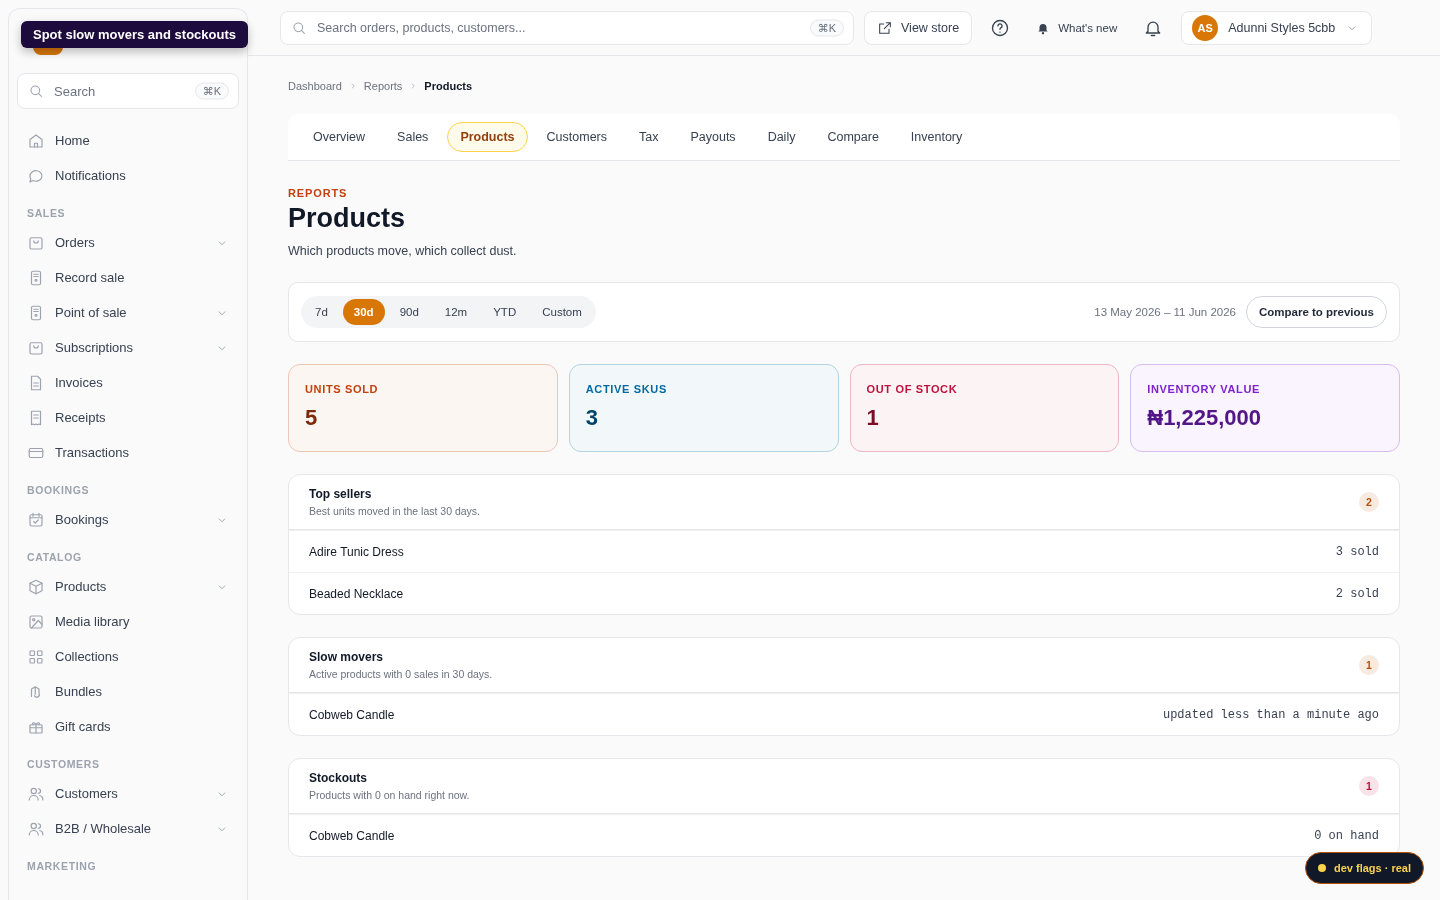 This screenshot has height=900, width=1440. What do you see at coordinates (912, 389) in the screenshot?
I see `stat-label: OUT OF STOCK` at bounding box center [912, 389].